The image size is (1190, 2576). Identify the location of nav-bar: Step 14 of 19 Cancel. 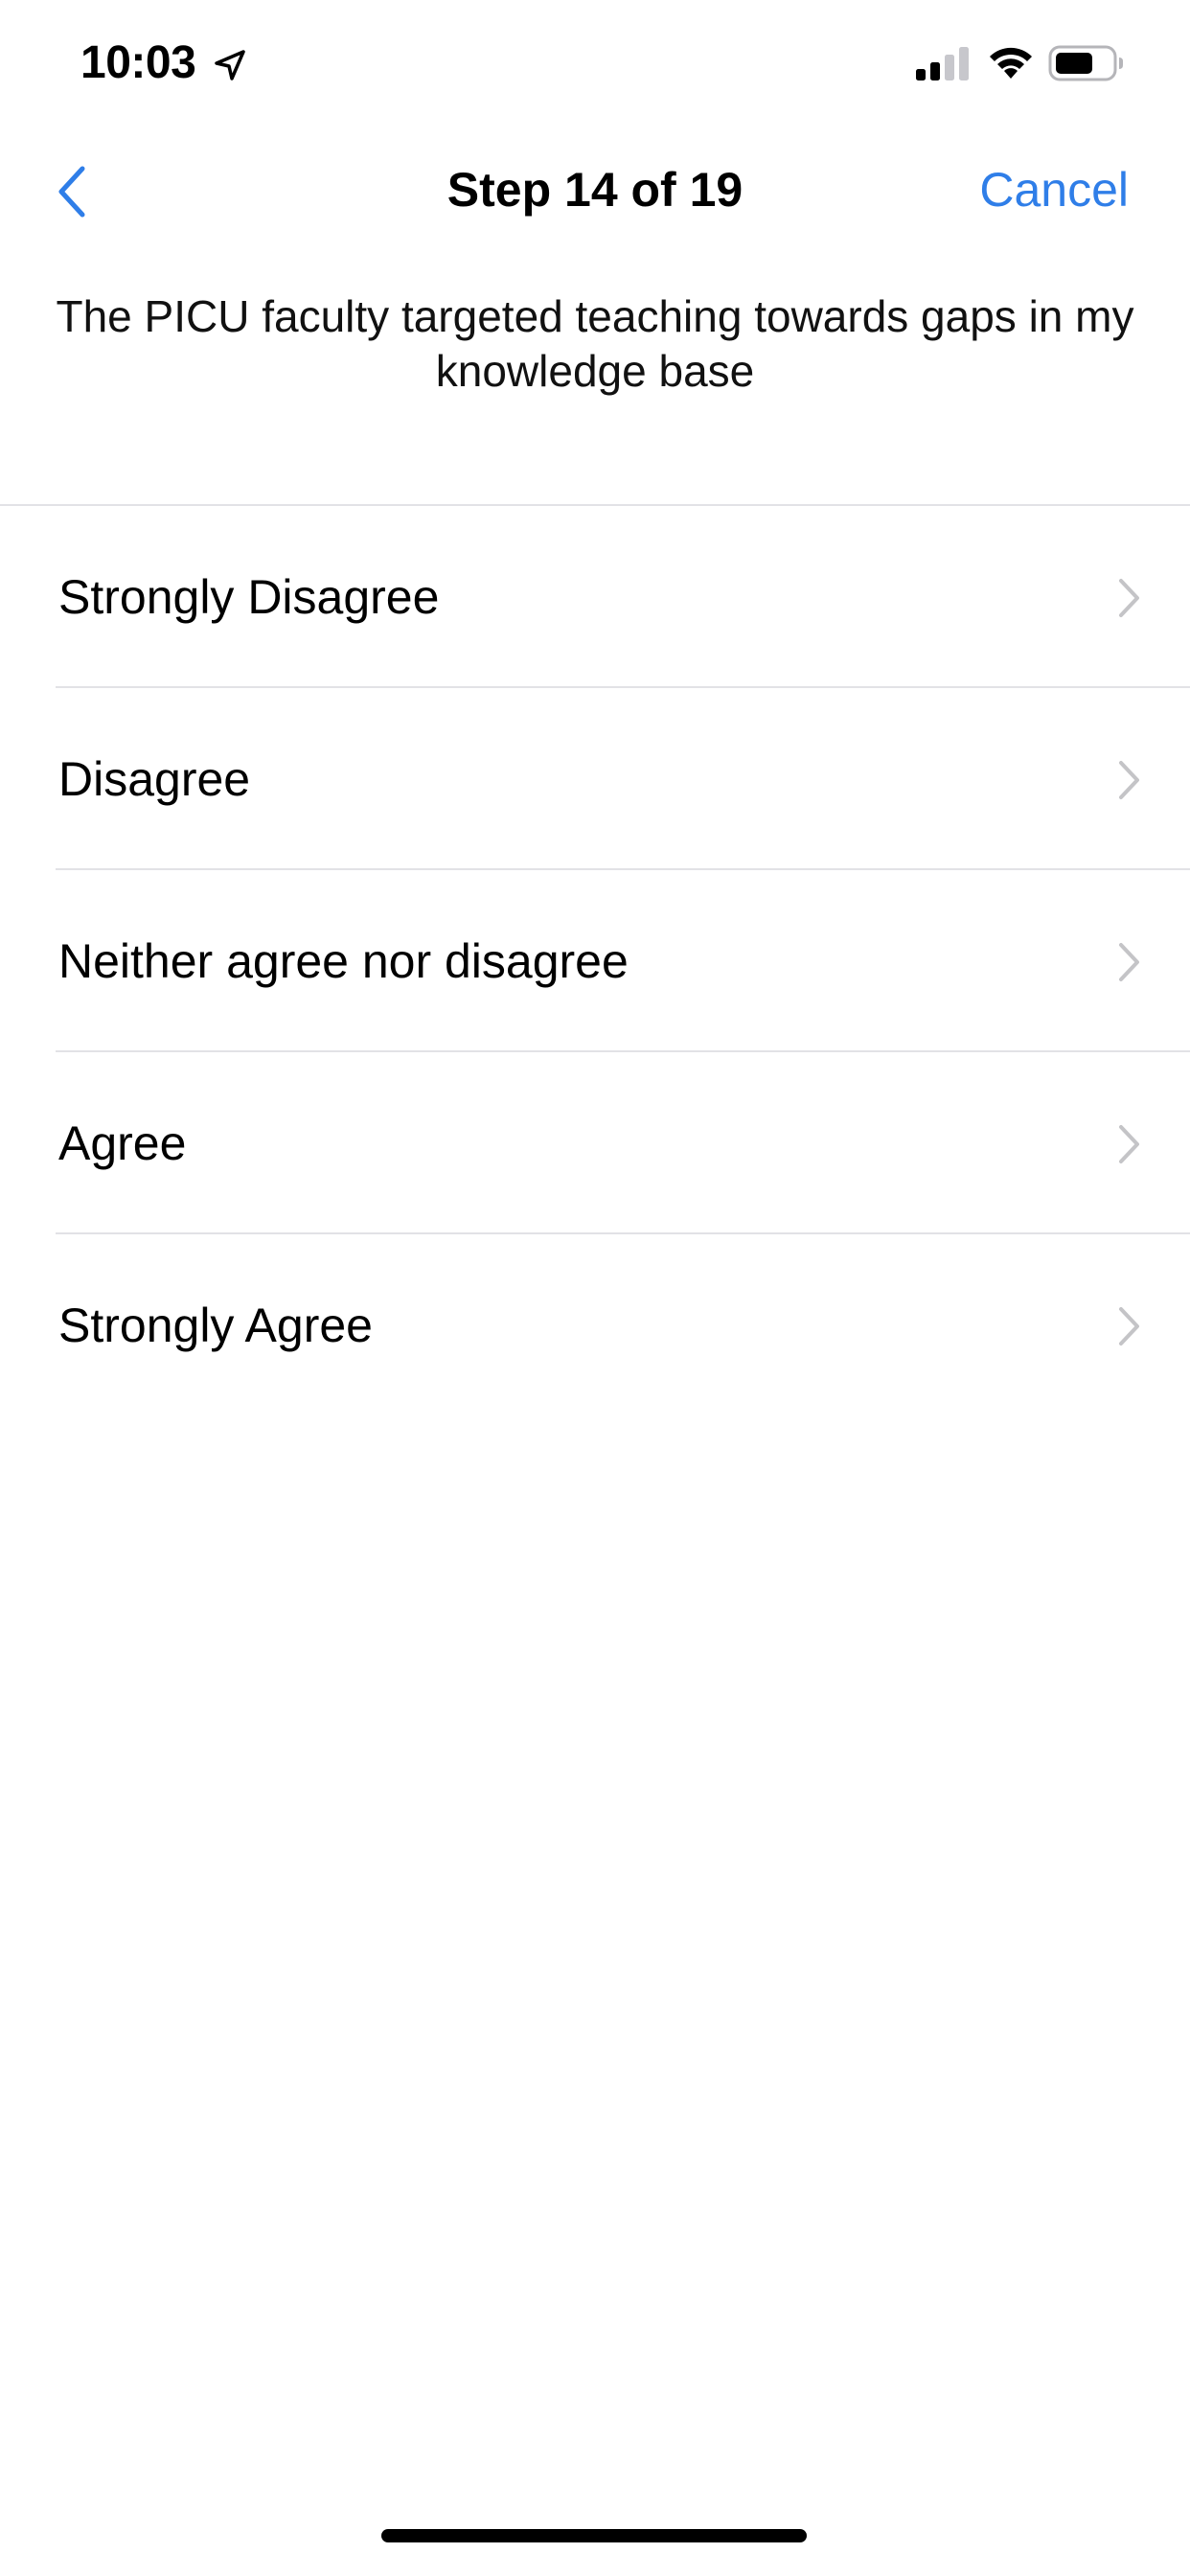
(595, 189).